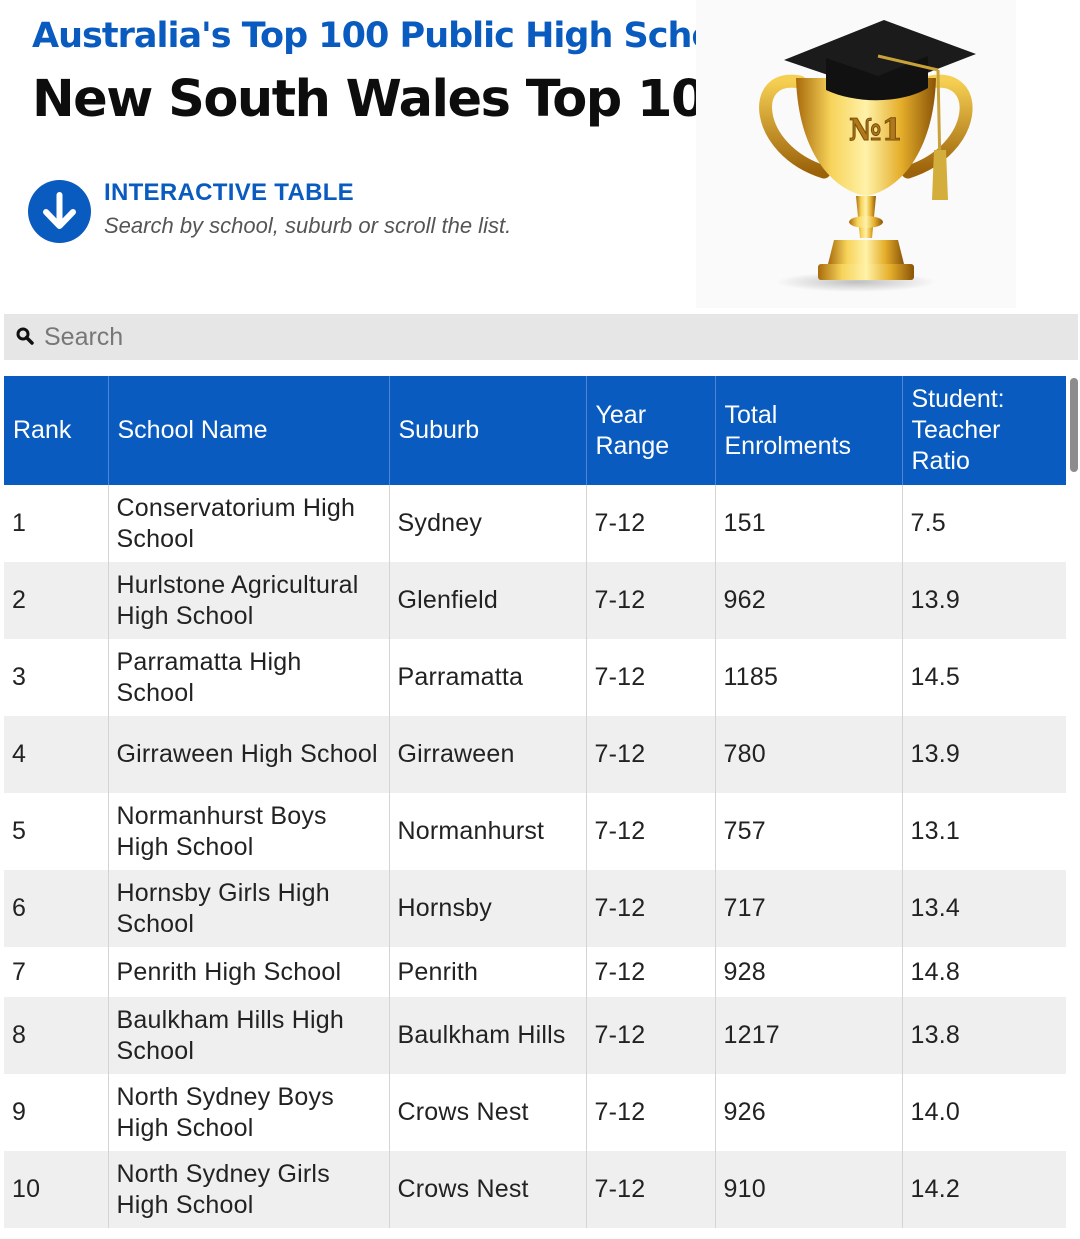 Image resolution: width=1080 pixels, height=1239 pixels. I want to click on cell-school-name: North Sydney Girls High School, so click(249, 1189).